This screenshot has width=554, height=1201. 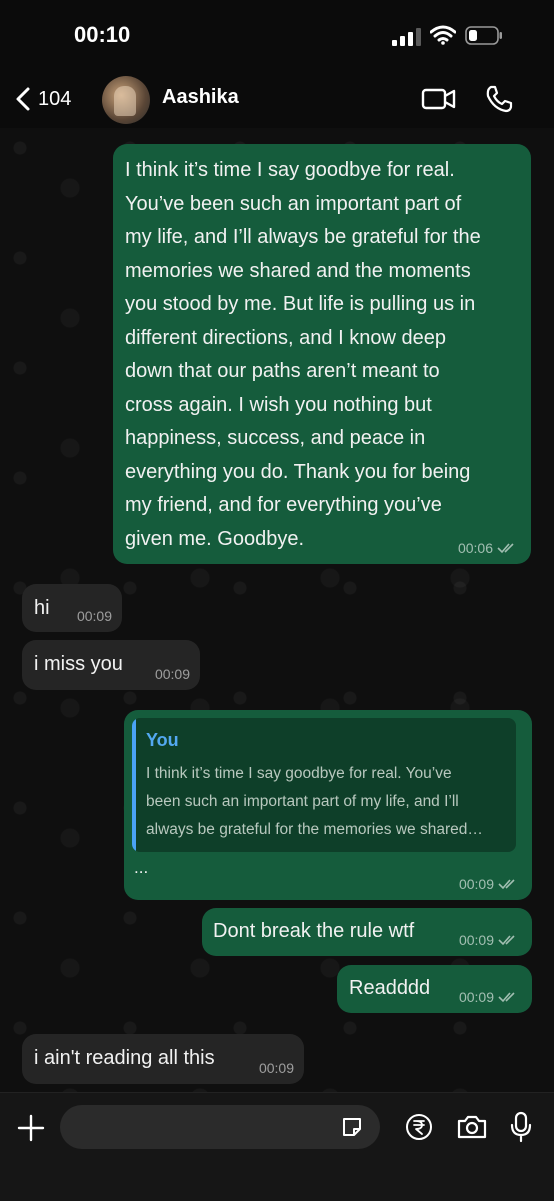 I want to click on plus-icon, so click(x=31, y=1128).